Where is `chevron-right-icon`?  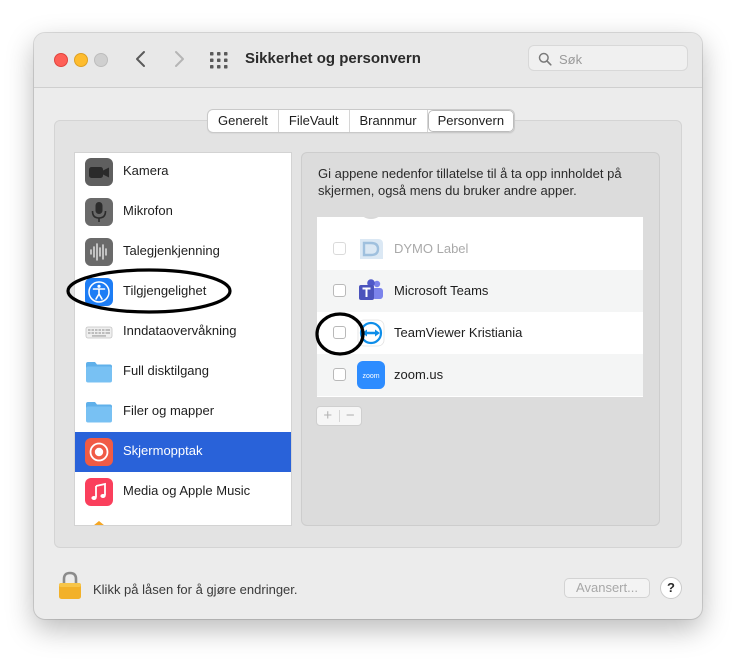
chevron-right-icon is located at coordinates (179, 59).